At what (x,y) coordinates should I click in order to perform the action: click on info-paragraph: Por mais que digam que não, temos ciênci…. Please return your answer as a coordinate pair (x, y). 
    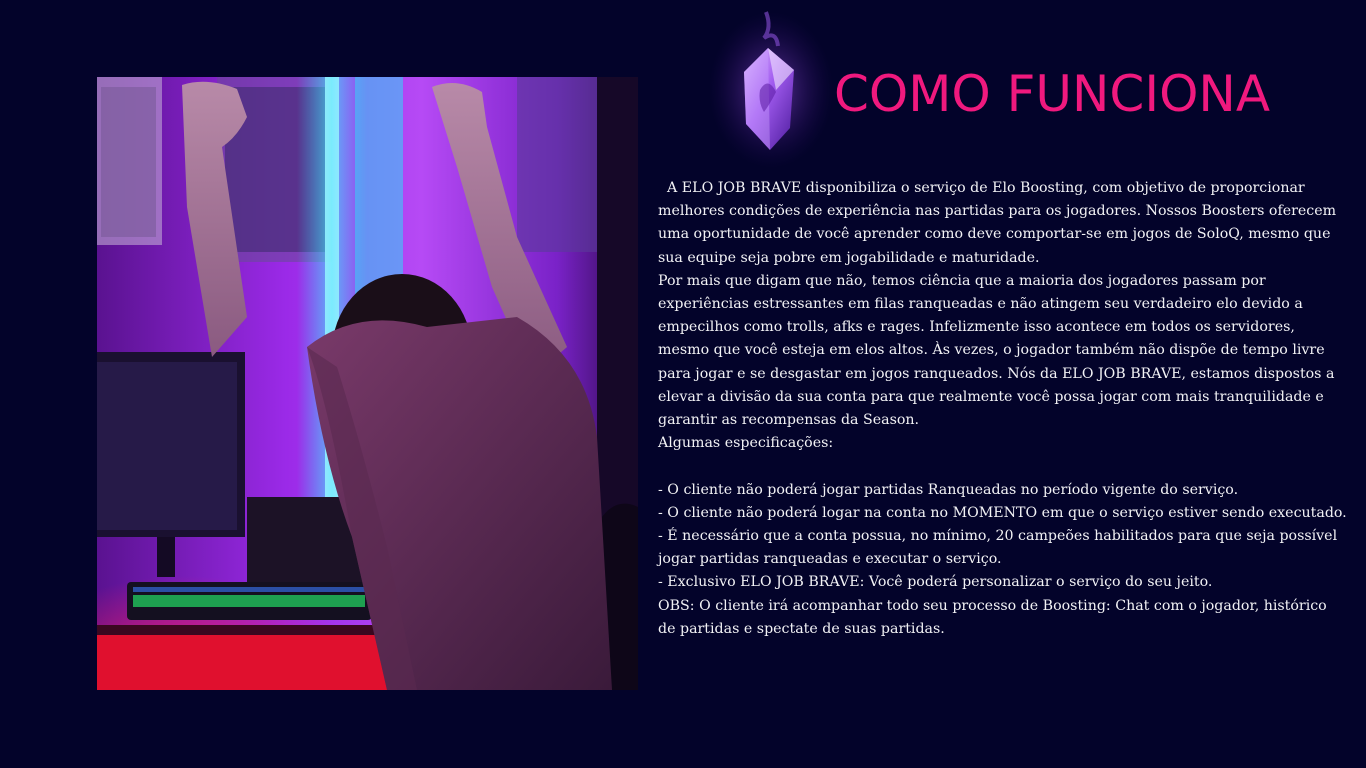
    Looking at the image, I should click on (998, 350).